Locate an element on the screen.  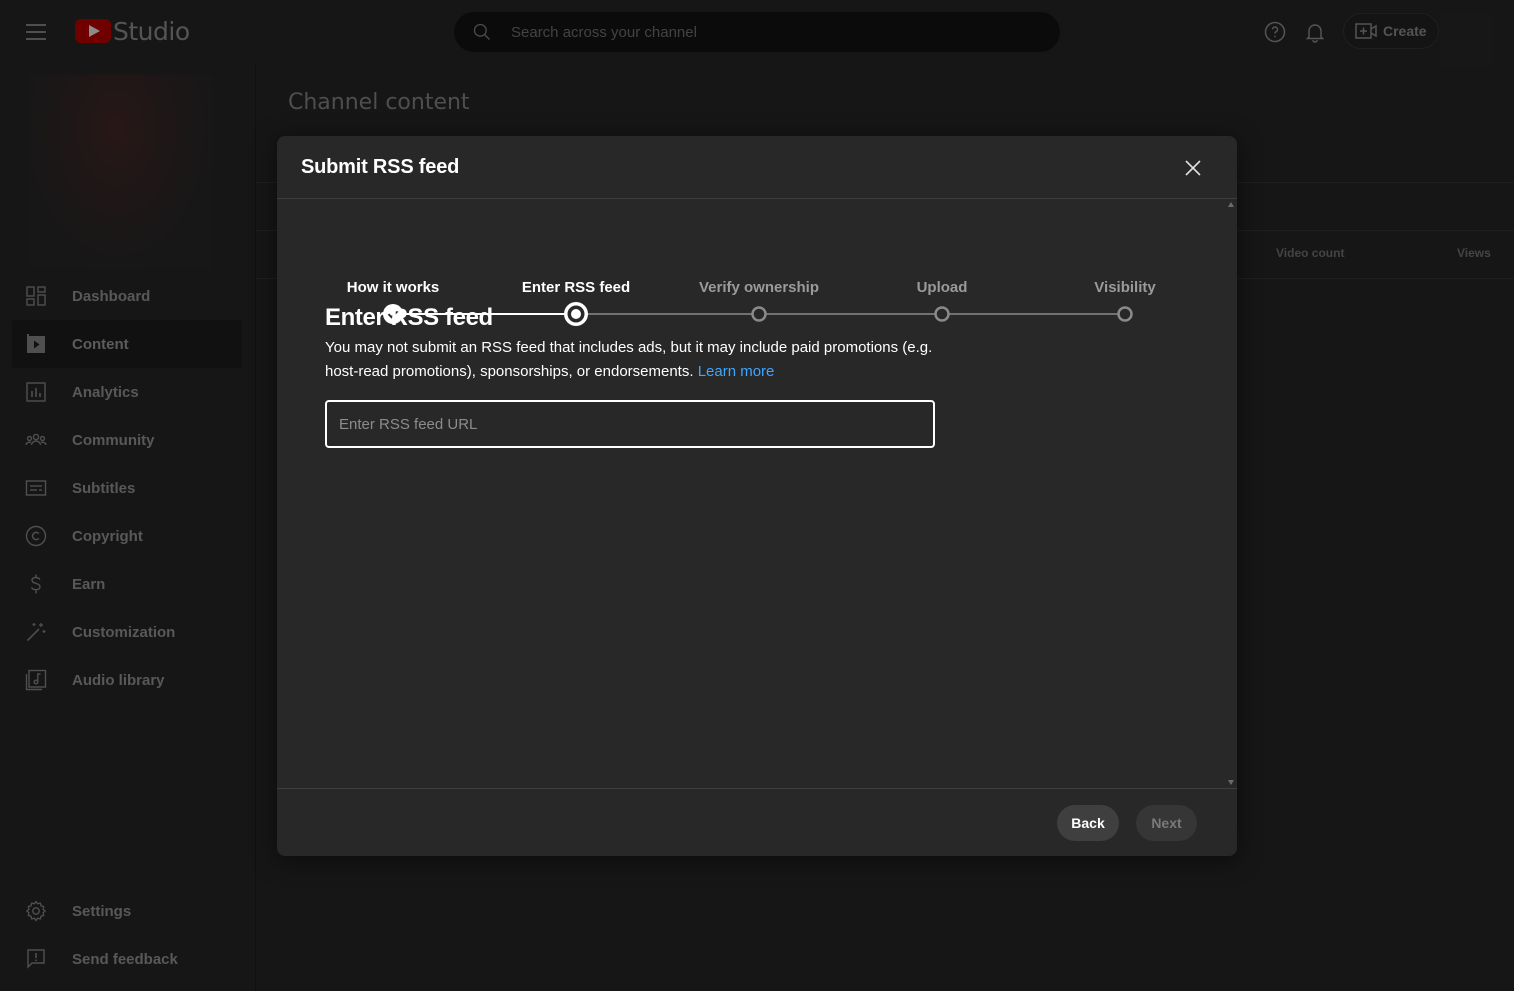
section-title: Enter RSS feed is located at coordinates (409, 317).